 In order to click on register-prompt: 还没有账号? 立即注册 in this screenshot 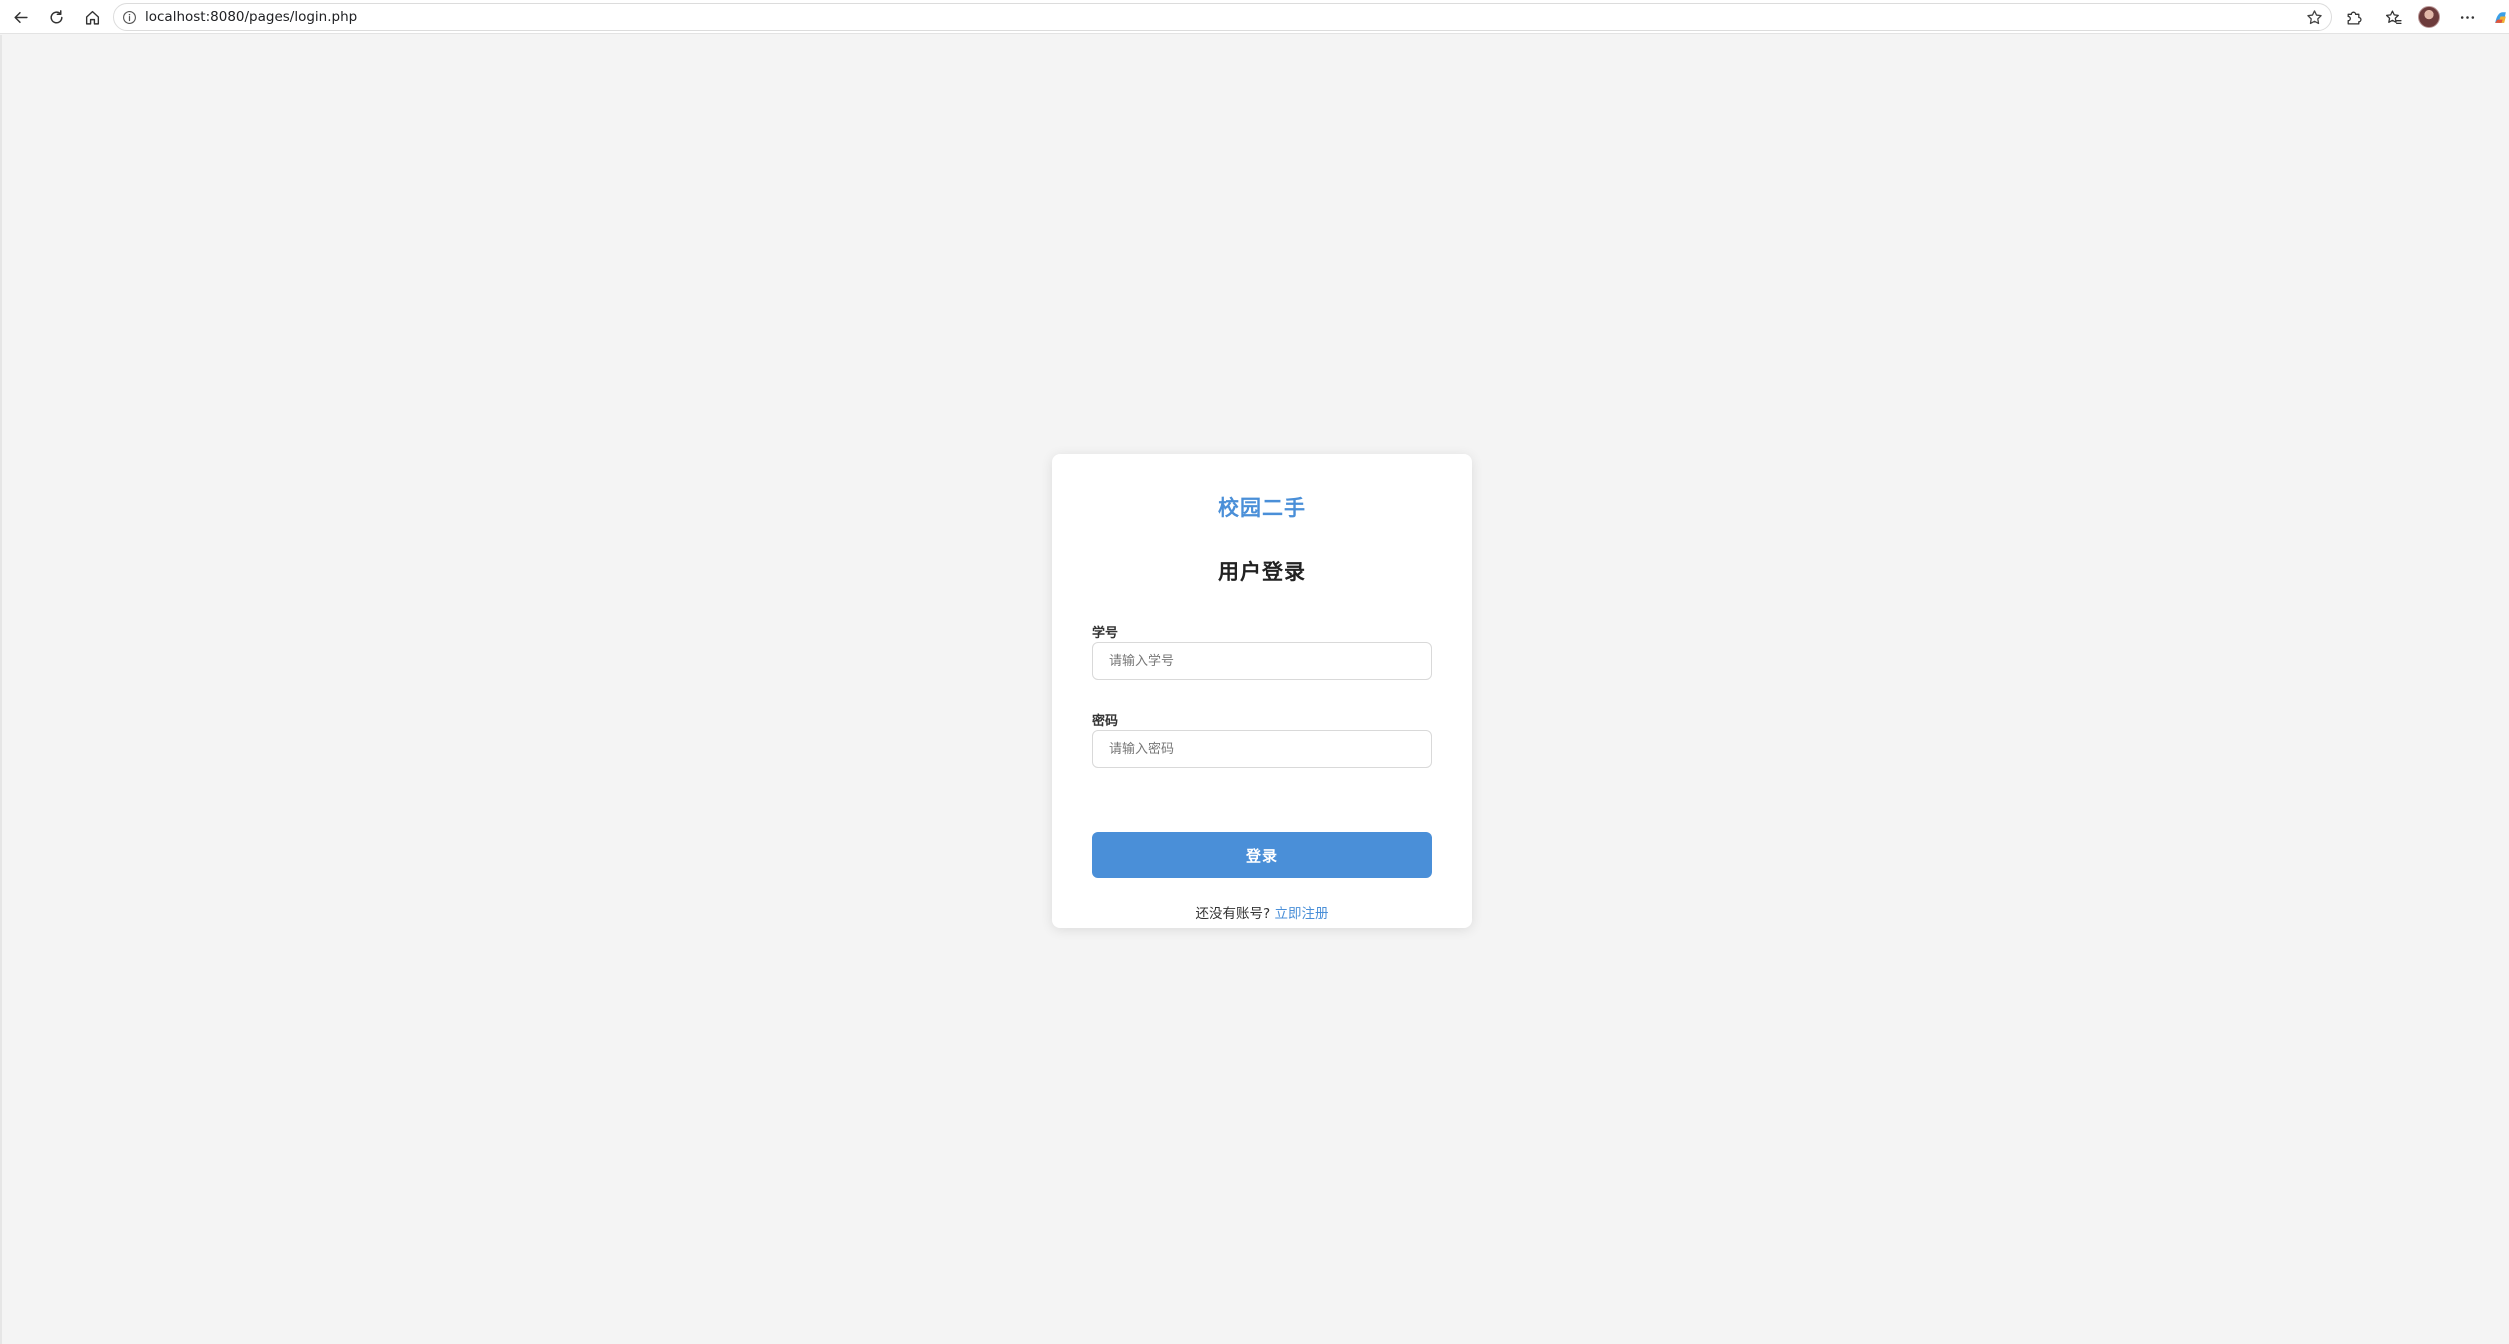, I will do `click(1262, 912)`.